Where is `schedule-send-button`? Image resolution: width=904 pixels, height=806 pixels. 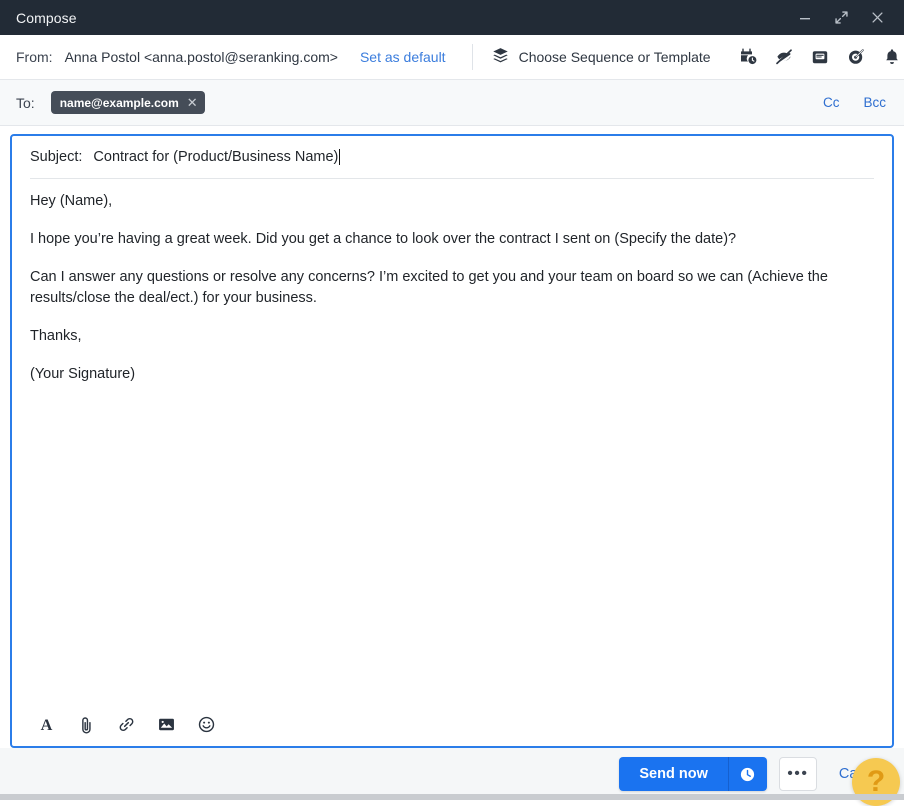
schedule-send-button is located at coordinates (748, 57).